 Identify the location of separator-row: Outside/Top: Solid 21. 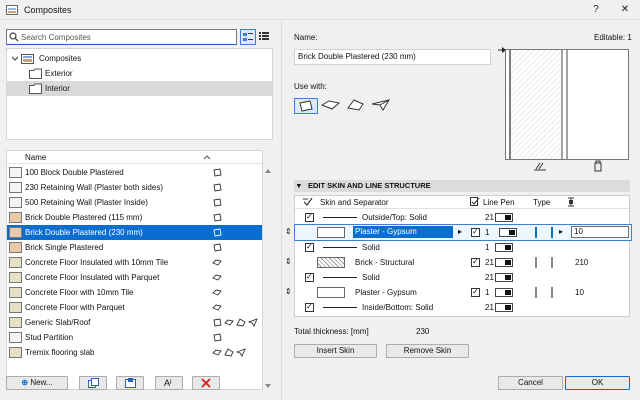
(463, 217).